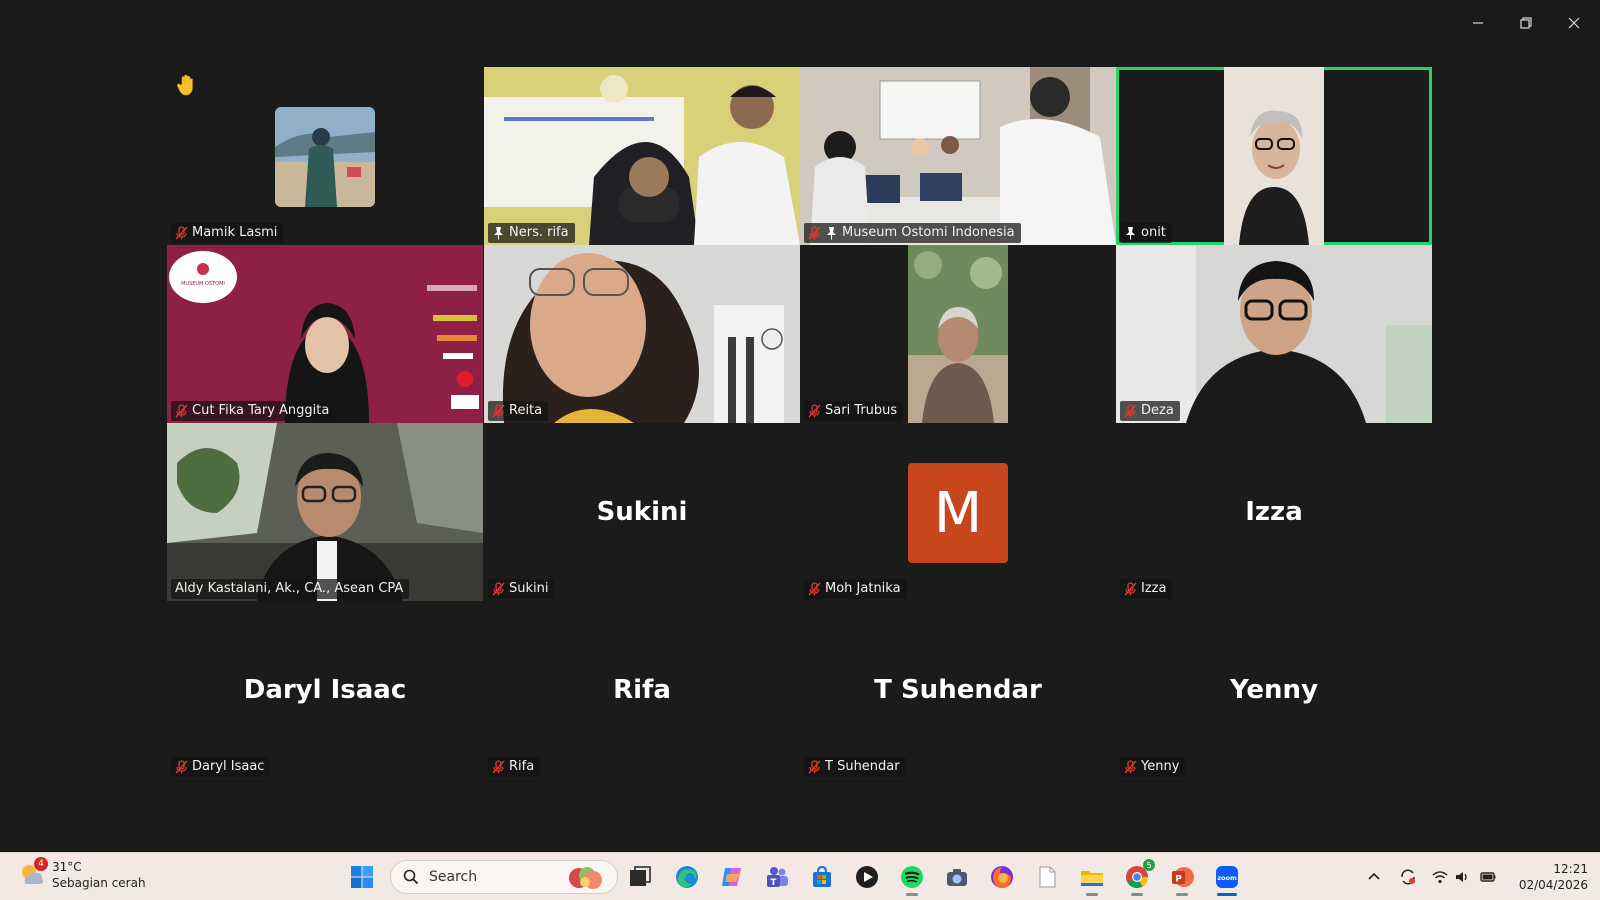  I want to click on name-label: Reita, so click(518, 411).